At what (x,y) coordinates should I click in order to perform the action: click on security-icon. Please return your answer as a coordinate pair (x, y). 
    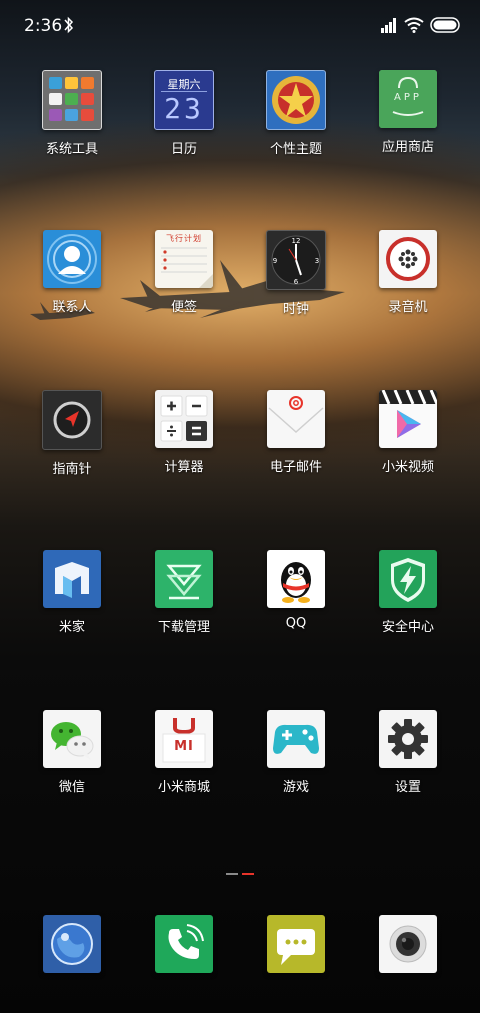
    Looking at the image, I should click on (408, 579).